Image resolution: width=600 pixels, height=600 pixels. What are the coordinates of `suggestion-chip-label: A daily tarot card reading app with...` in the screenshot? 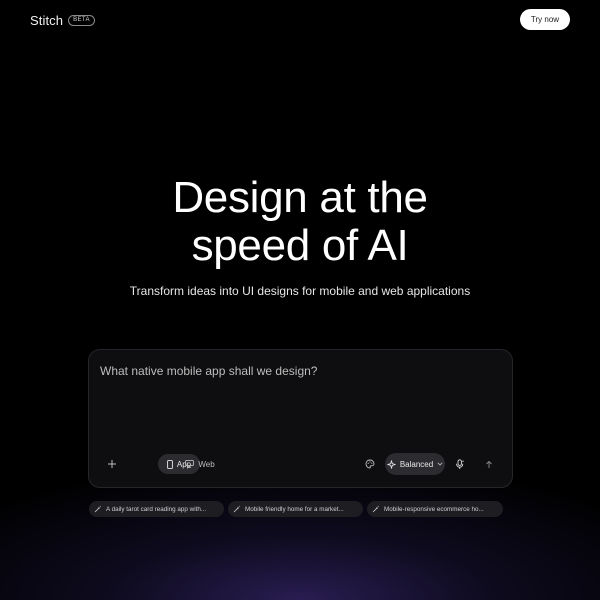 It's located at (156, 509).